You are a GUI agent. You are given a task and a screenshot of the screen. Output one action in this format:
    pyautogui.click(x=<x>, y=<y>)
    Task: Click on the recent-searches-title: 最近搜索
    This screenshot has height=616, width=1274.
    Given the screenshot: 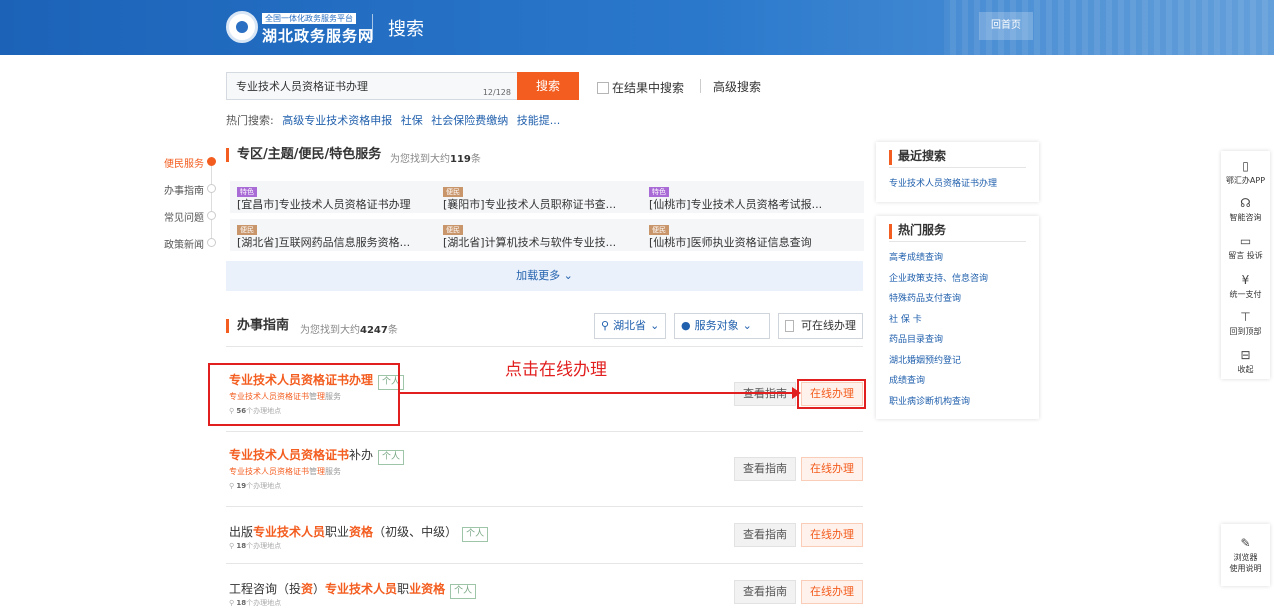 What is the action you would take?
    pyautogui.click(x=957, y=157)
    